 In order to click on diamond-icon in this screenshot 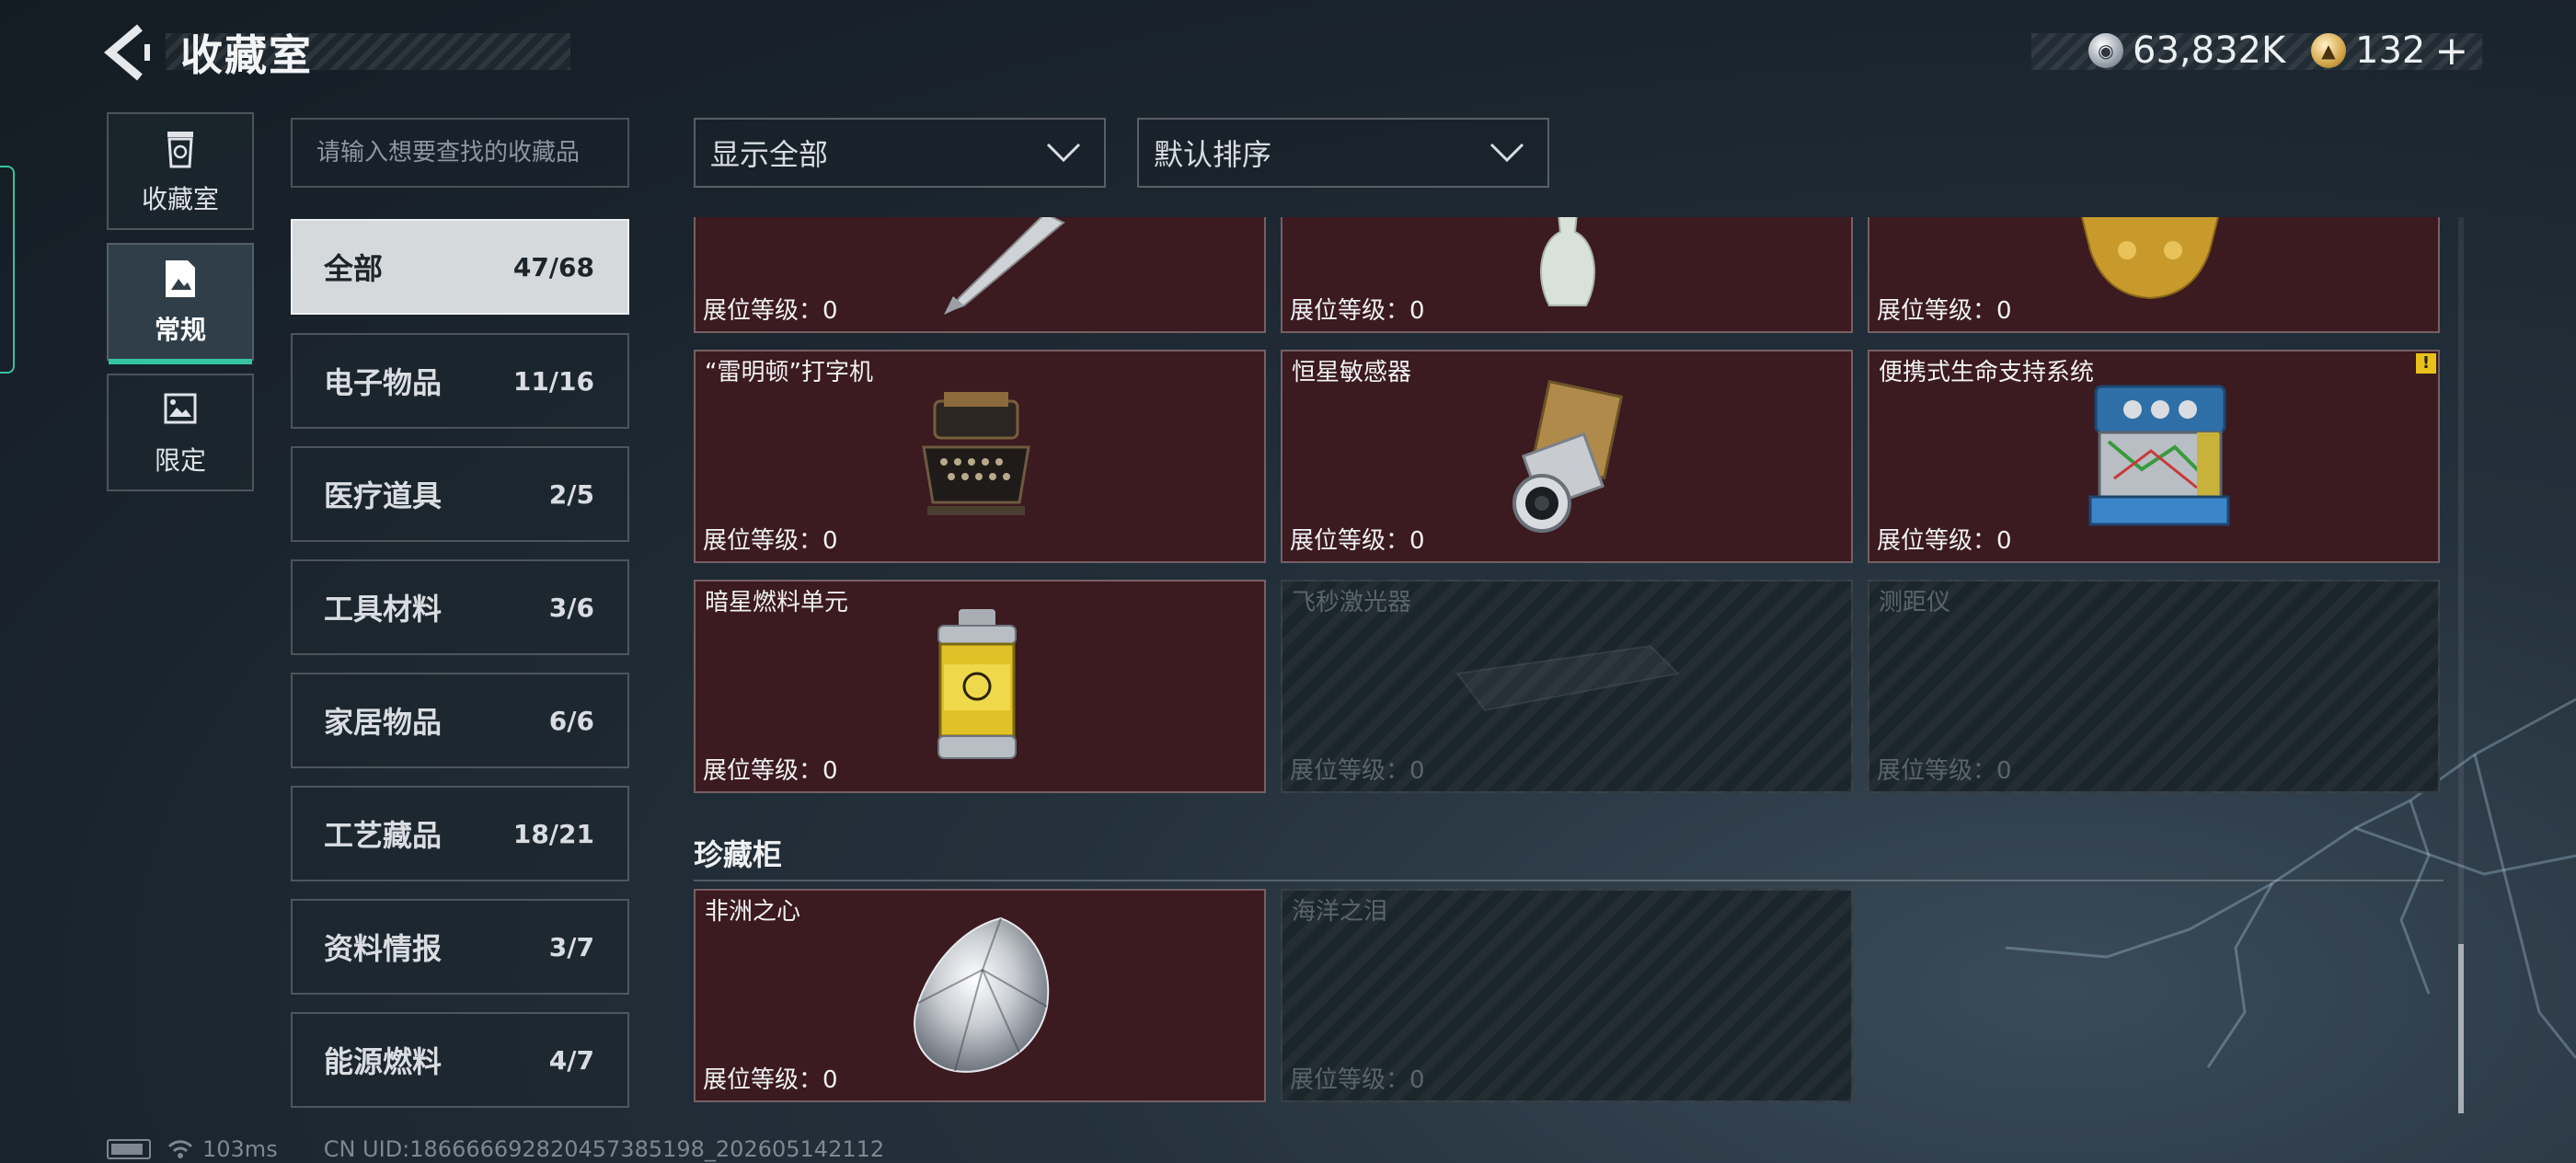, I will do `click(982, 995)`.